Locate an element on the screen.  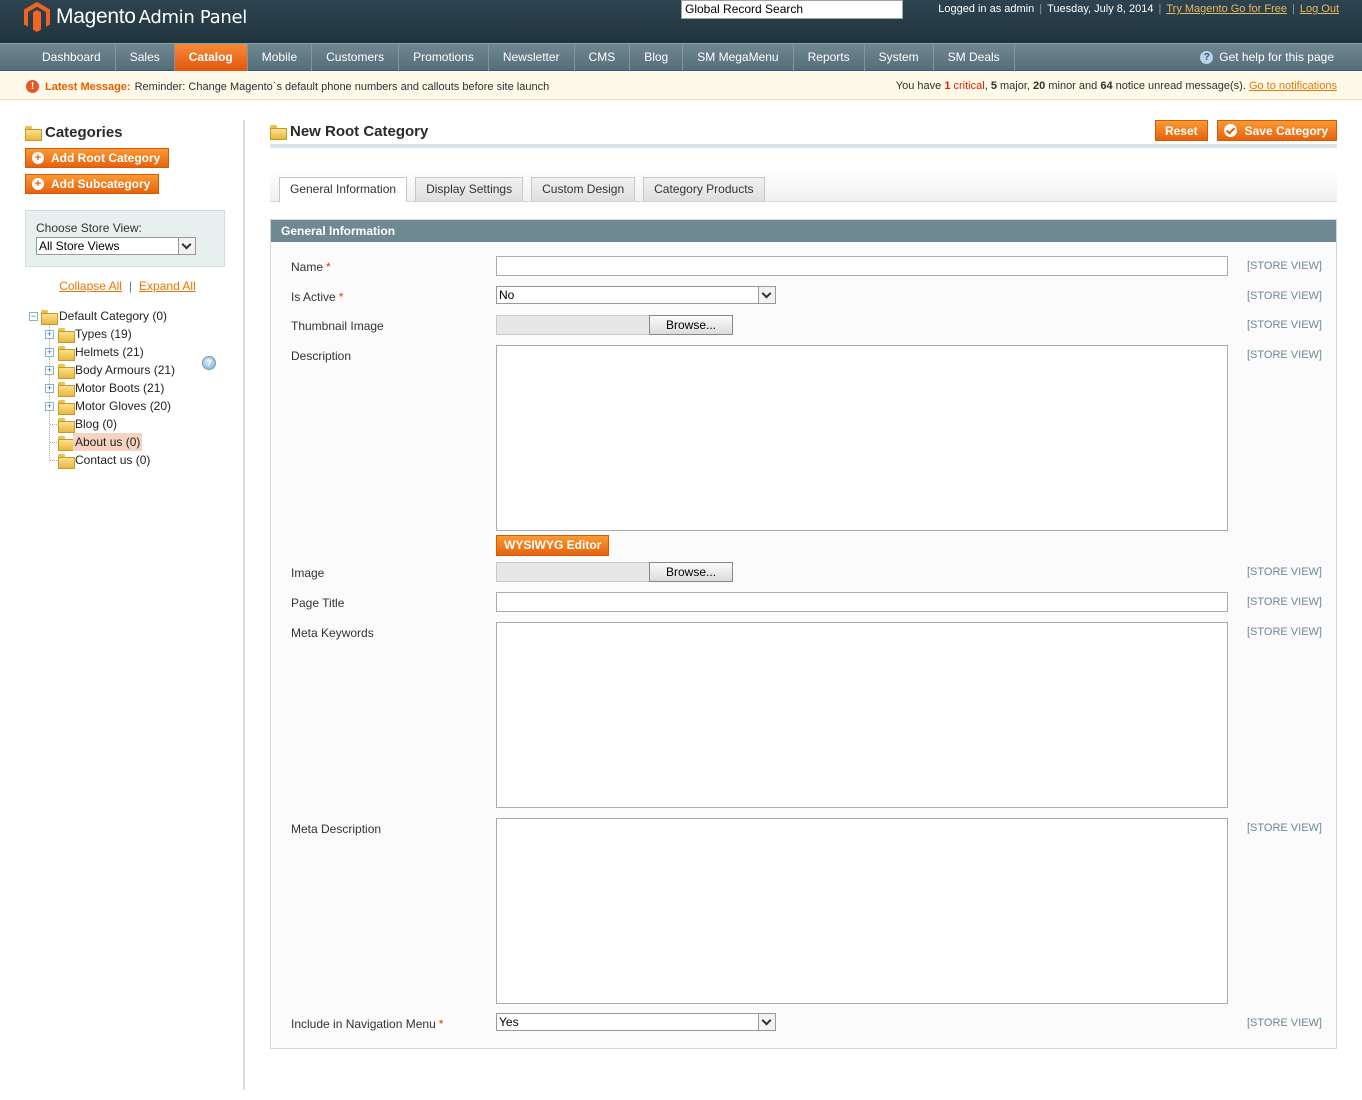
nav-item-system: System is located at coordinates (899, 57).